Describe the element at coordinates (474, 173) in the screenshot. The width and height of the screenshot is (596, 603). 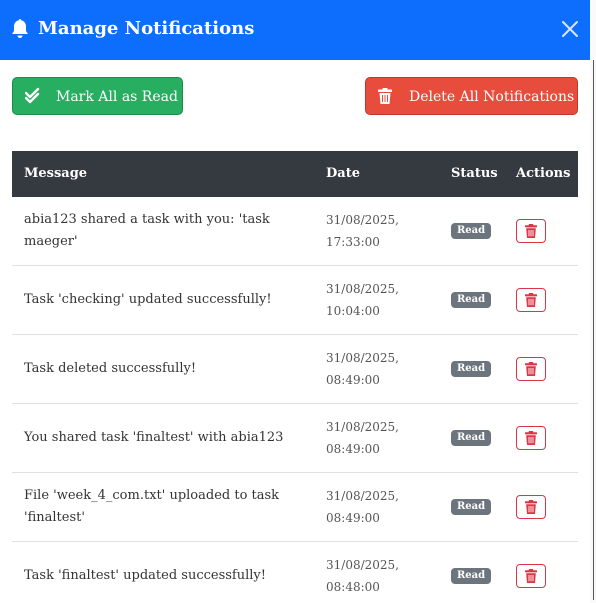
I see `header-status: Status` at that location.